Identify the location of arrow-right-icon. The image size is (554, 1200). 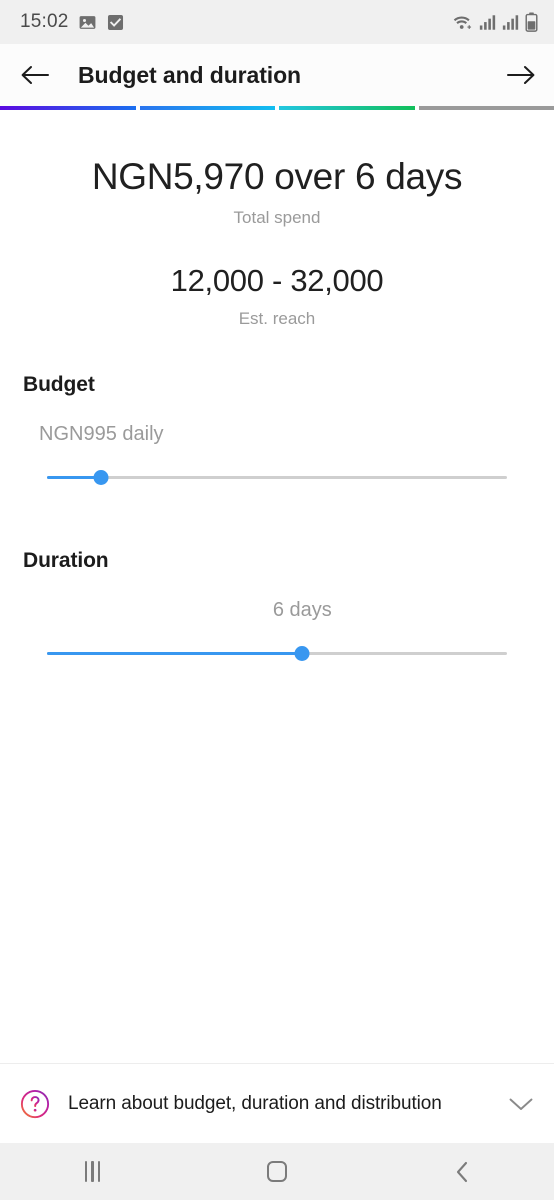
(521, 75).